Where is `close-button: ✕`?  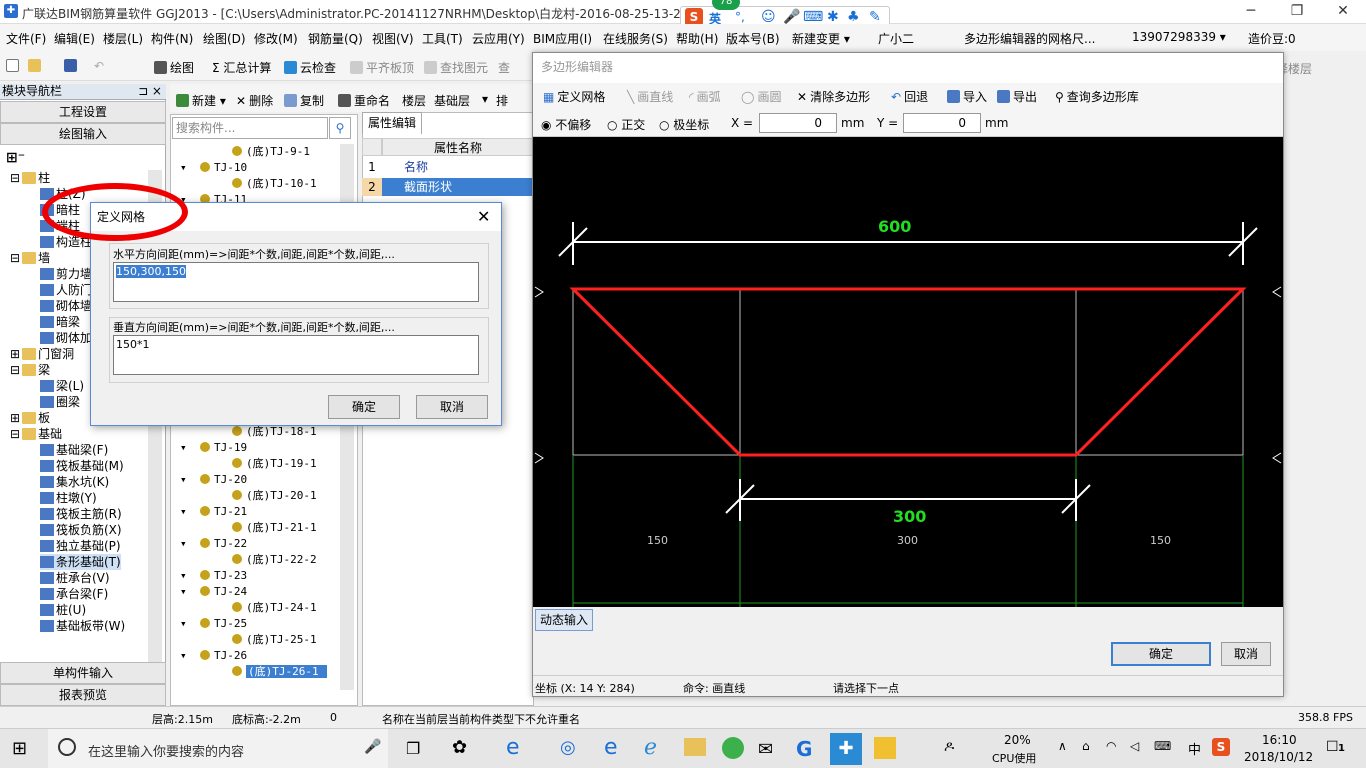
close-button: ✕ is located at coordinates (1343, 12).